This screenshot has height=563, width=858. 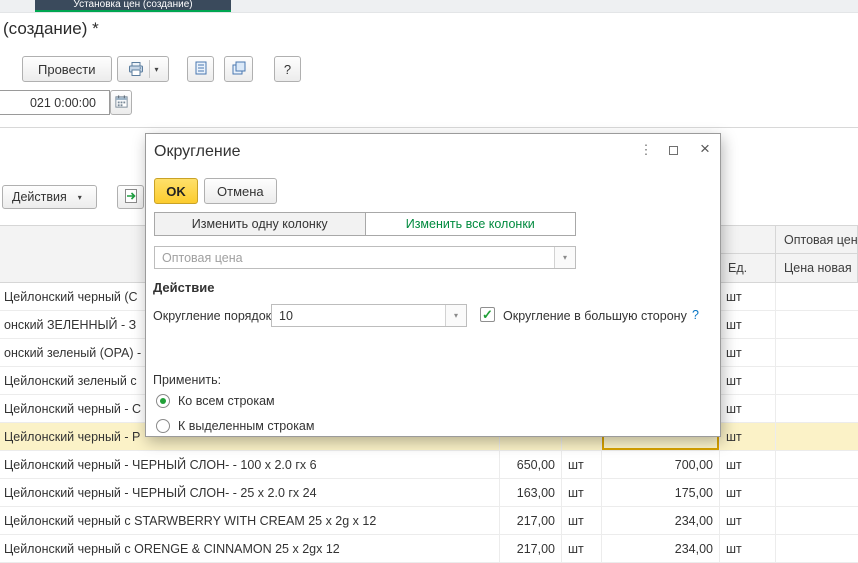 What do you see at coordinates (136, 69) in the screenshot?
I see `printer-icon` at bounding box center [136, 69].